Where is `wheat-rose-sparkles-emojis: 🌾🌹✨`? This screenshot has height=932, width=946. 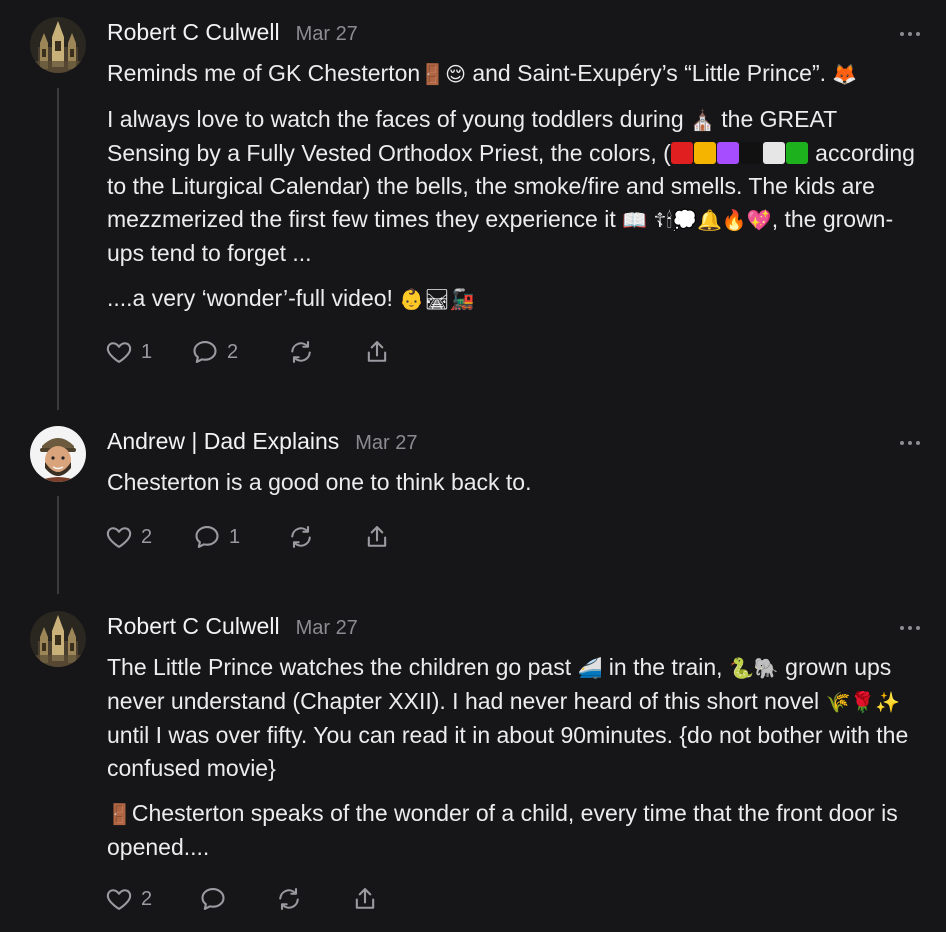
wheat-rose-sparkles-emojis: 🌾🌹✨ is located at coordinates (863, 702).